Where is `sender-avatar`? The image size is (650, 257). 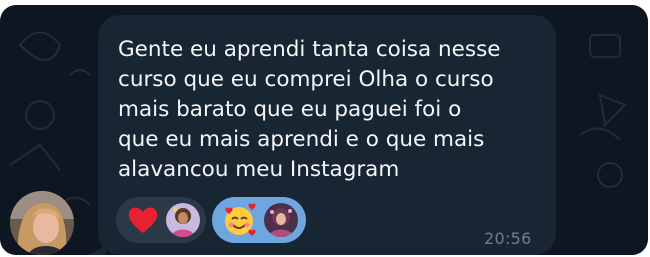 sender-avatar is located at coordinates (42, 223).